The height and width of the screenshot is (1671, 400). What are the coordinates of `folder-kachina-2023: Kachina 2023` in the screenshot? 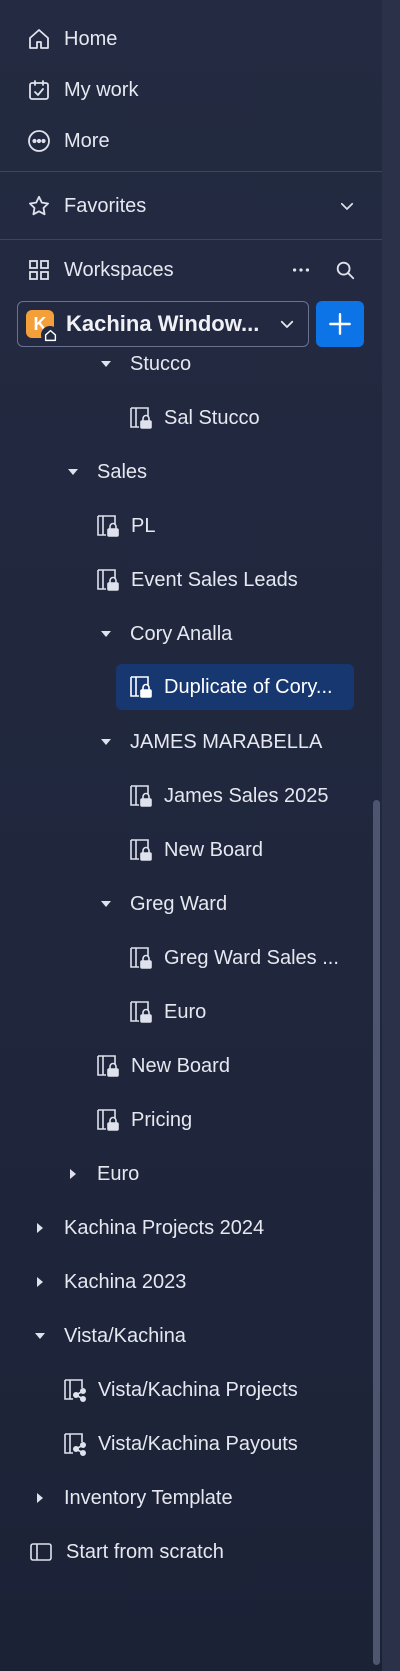 It's located at (108, 1282).